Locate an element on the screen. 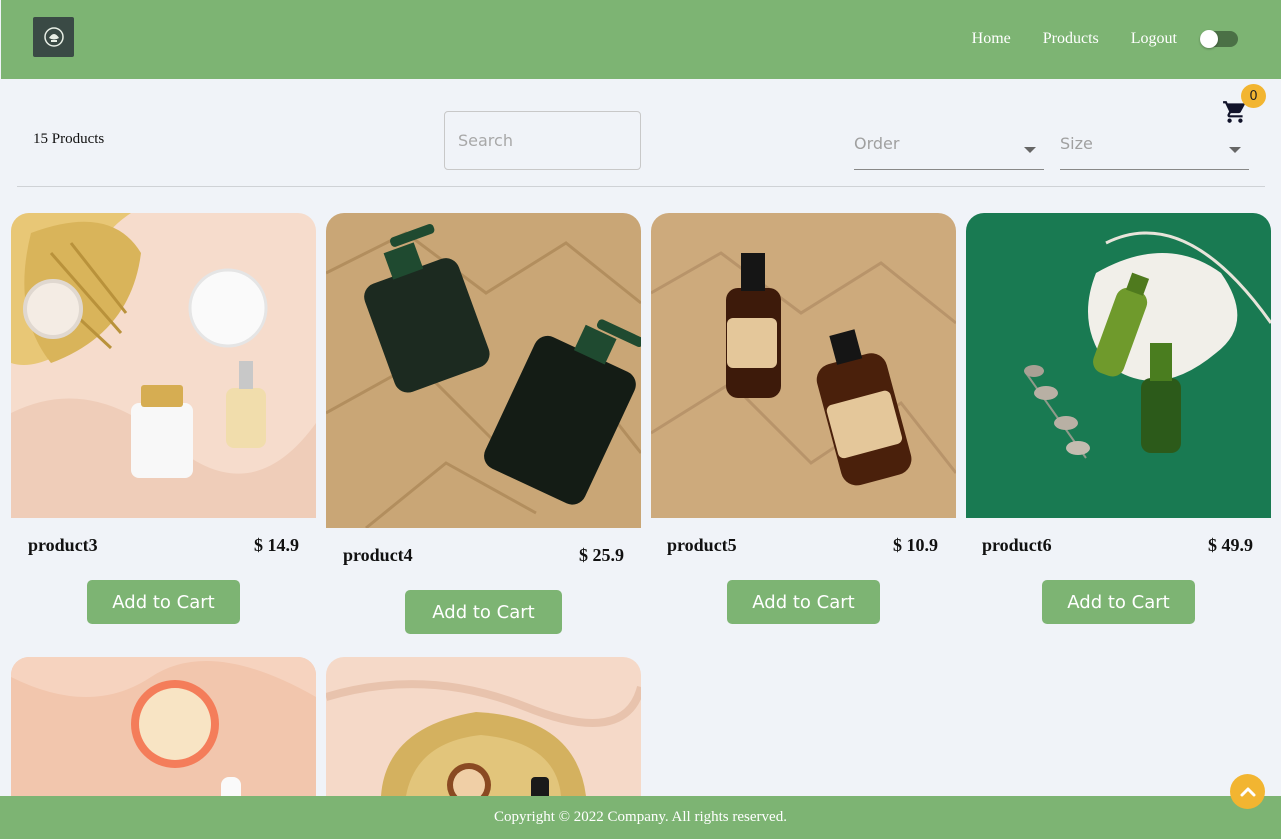  product-name: product3 is located at coordinates (63, 545).